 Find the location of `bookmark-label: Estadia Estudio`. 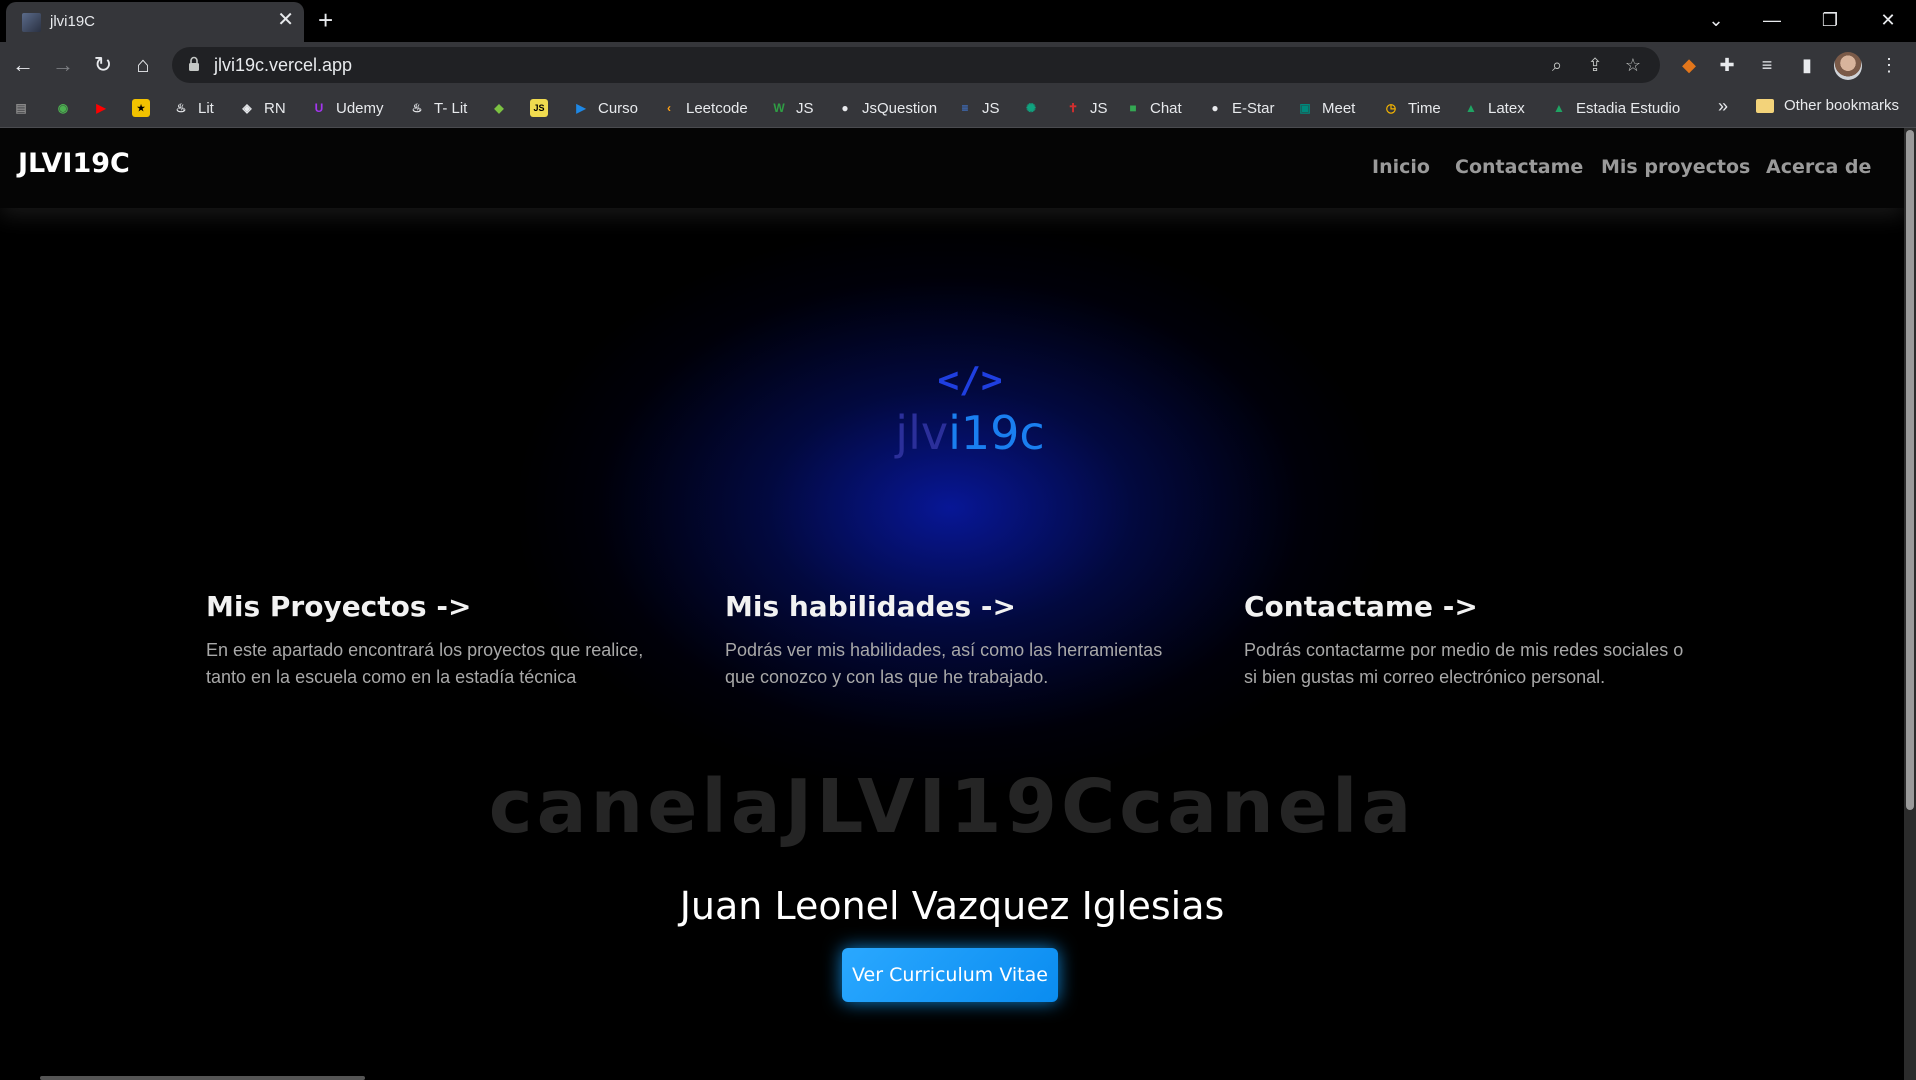

bookmark-label: Estadia Estudio is located at coordinates (1628, 108).